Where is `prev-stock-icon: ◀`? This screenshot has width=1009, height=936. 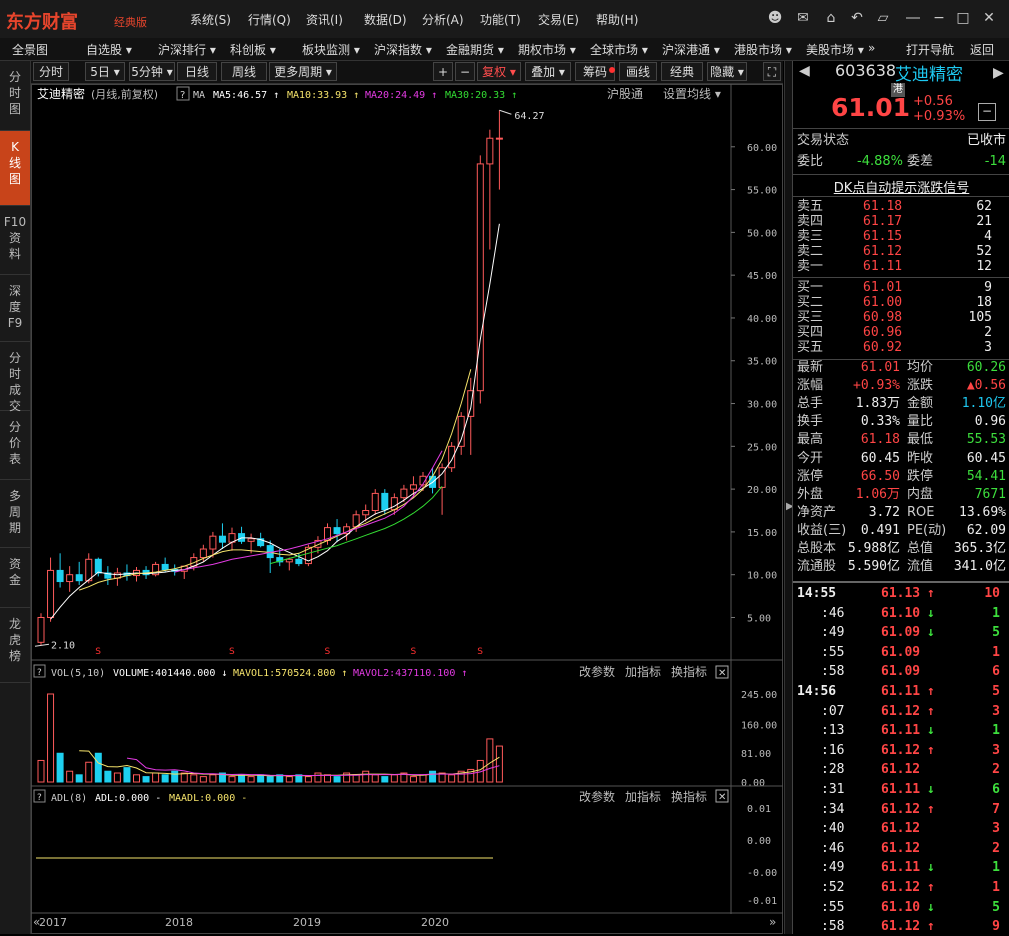
prev-stock-icon: ◀ is located at coordinates (804, 71).